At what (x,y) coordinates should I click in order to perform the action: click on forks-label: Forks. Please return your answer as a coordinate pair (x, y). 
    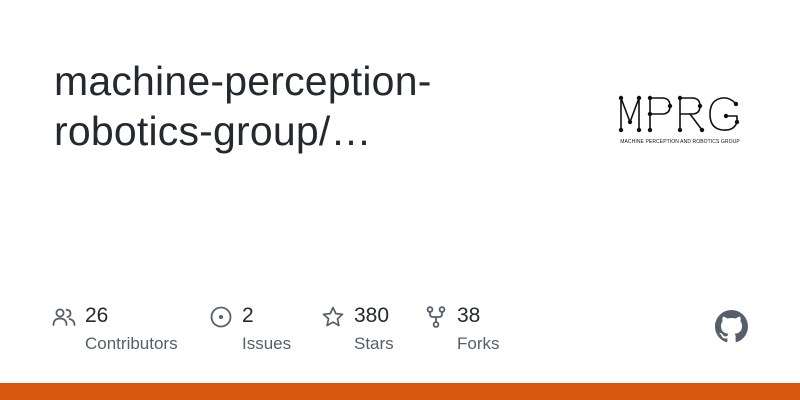
    Looking at the image, I should click on (478, 343).